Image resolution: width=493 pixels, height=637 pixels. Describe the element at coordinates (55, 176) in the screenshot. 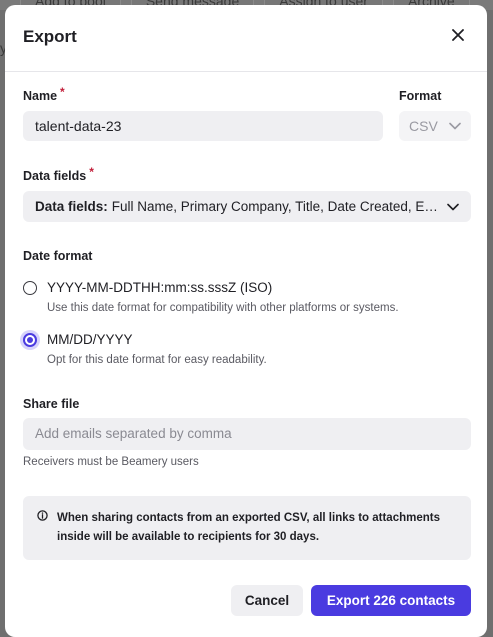

I see `data-fields-label-text: Data fields` at that location.